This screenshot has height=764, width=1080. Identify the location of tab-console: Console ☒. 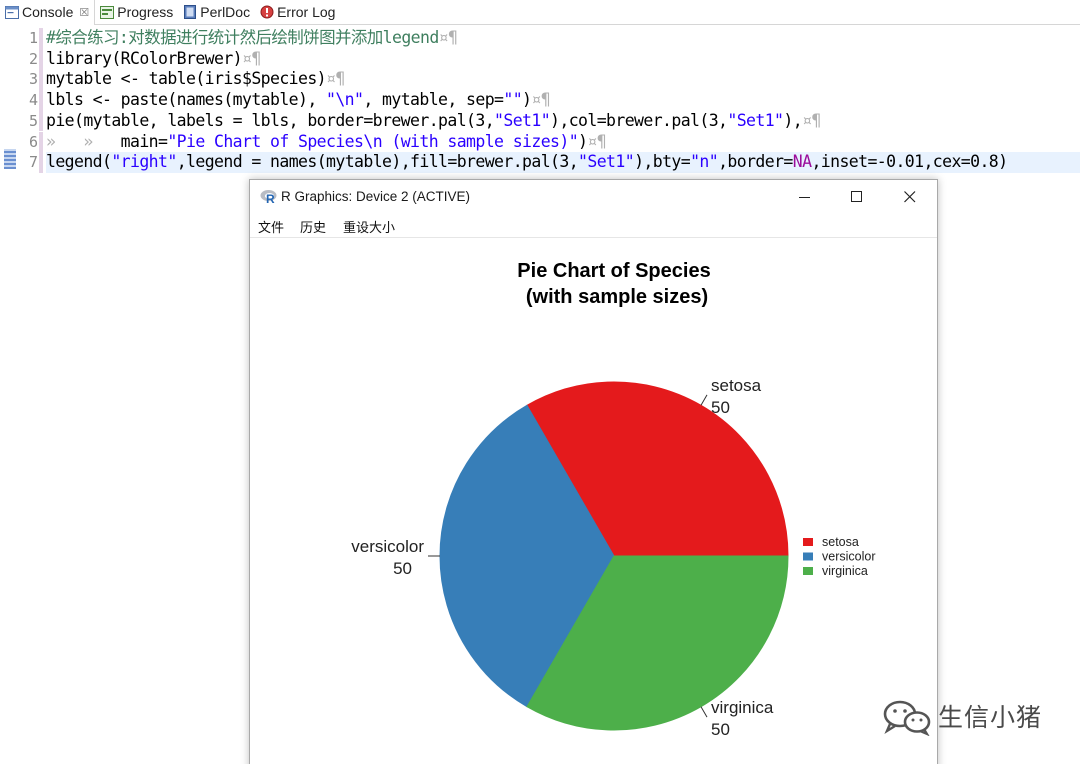
(48, 12).